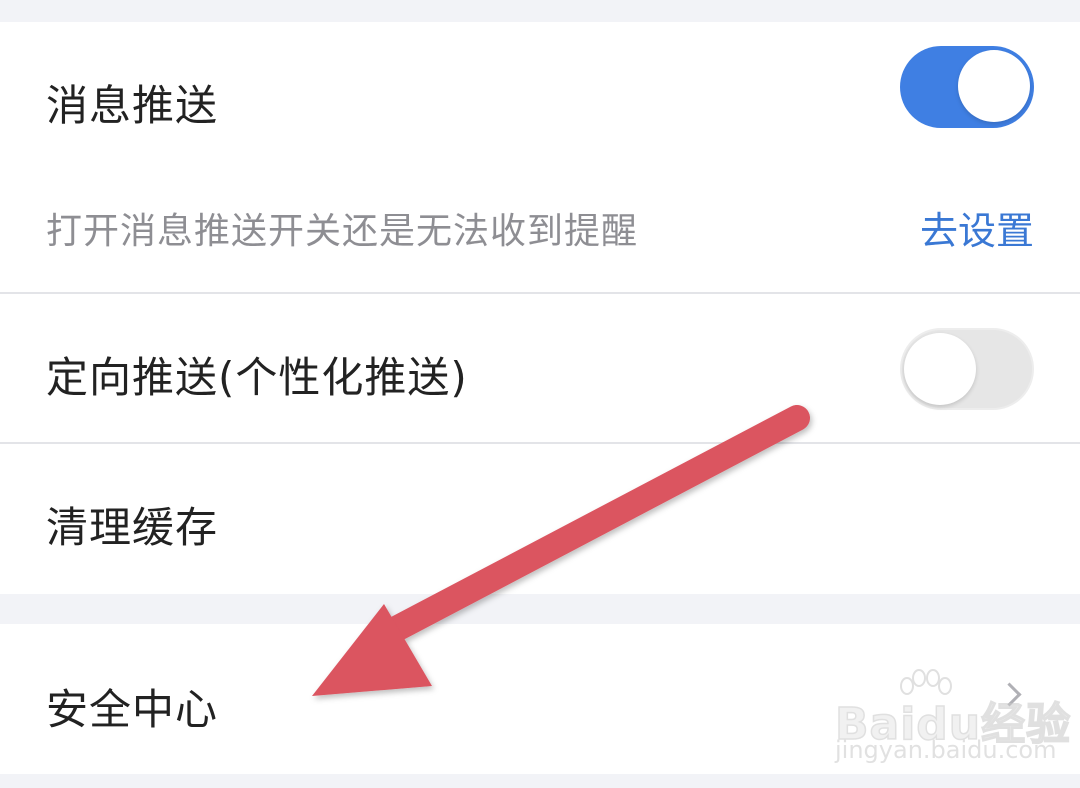 The image size is (1080, 788). Describe the element at coordinates (257, 377) in the screenshot. I see `targeted-push-label: 定向推送(个性化推送)` at that location.